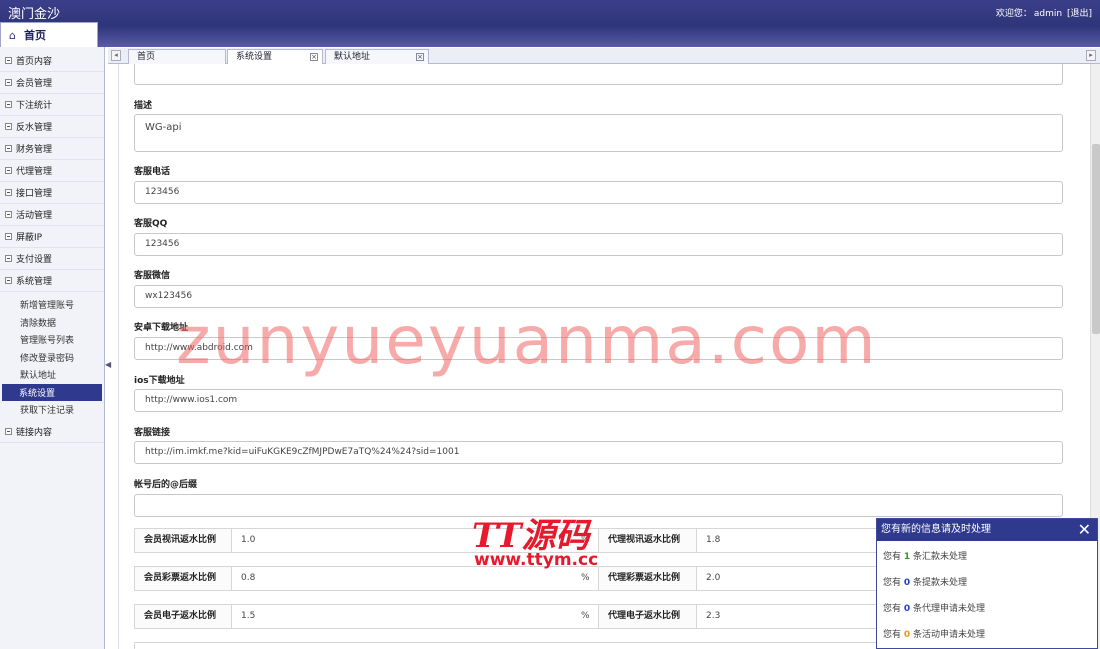 This screenshot has width=1100, height=649. I want to click on home-tab: ⌂ 首页, so click(49, 34).